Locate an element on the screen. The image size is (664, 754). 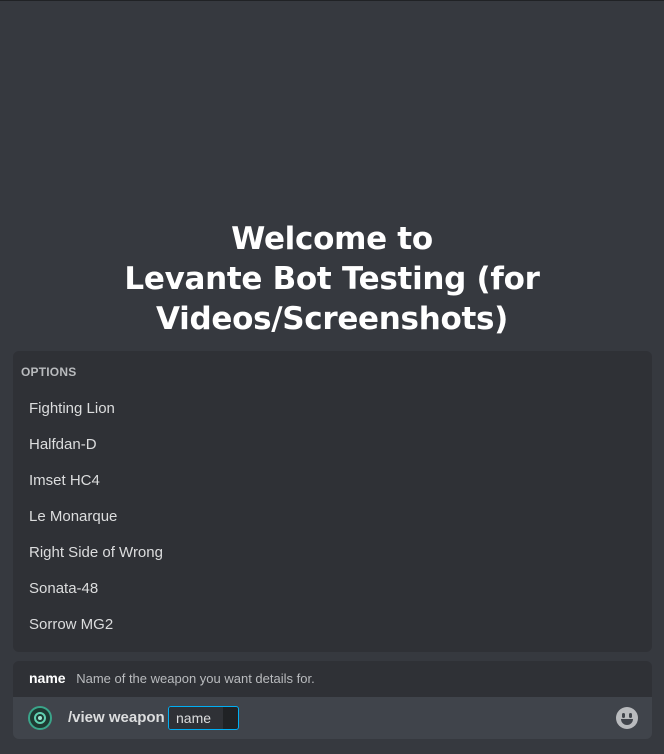
bot-avatar-icon is located at coordinates (40, 718).